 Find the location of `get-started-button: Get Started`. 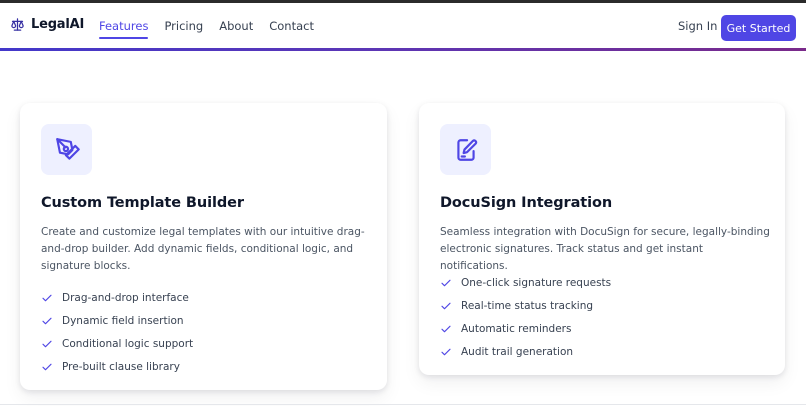

get-started-button: Get Started is located at coordinates (758, 28).